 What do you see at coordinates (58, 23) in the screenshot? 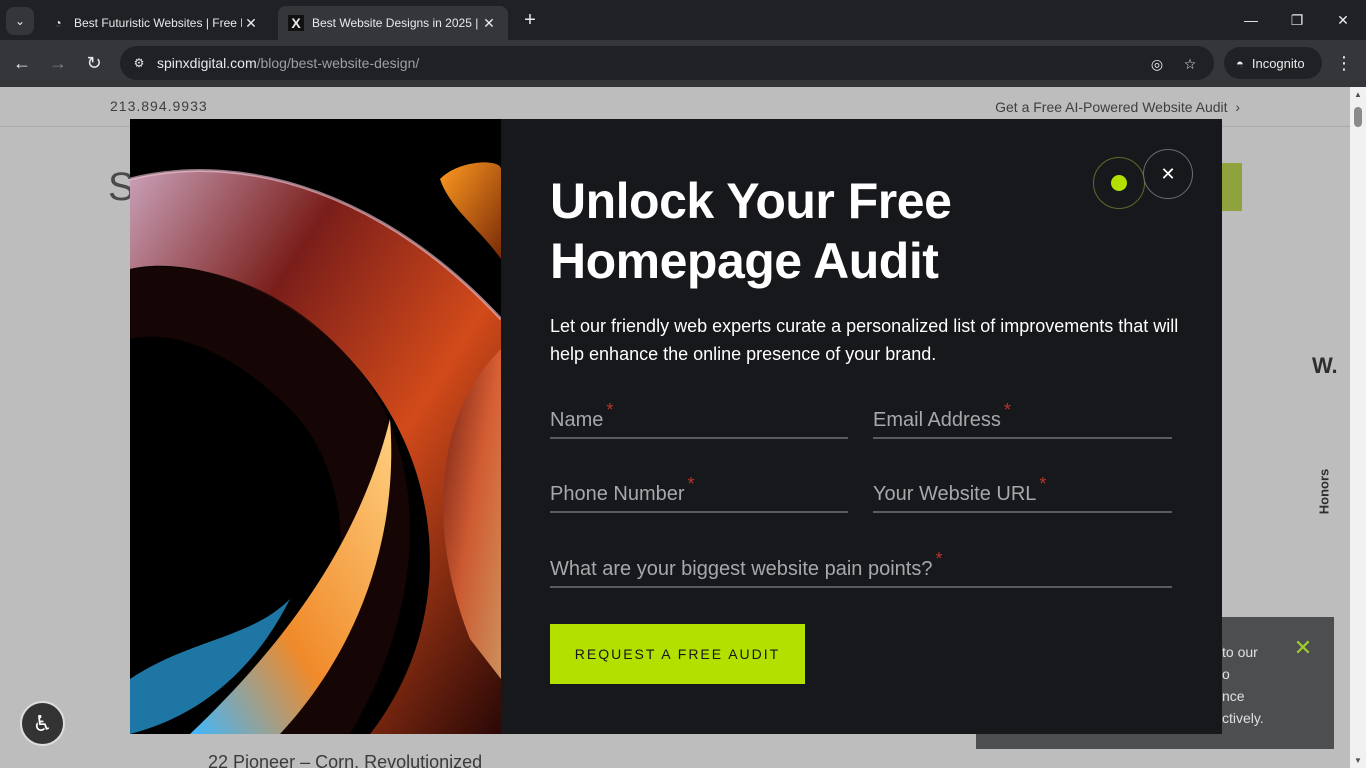
I see `spinx-favicon-icon: ◔` at bounding box center [58, 23].